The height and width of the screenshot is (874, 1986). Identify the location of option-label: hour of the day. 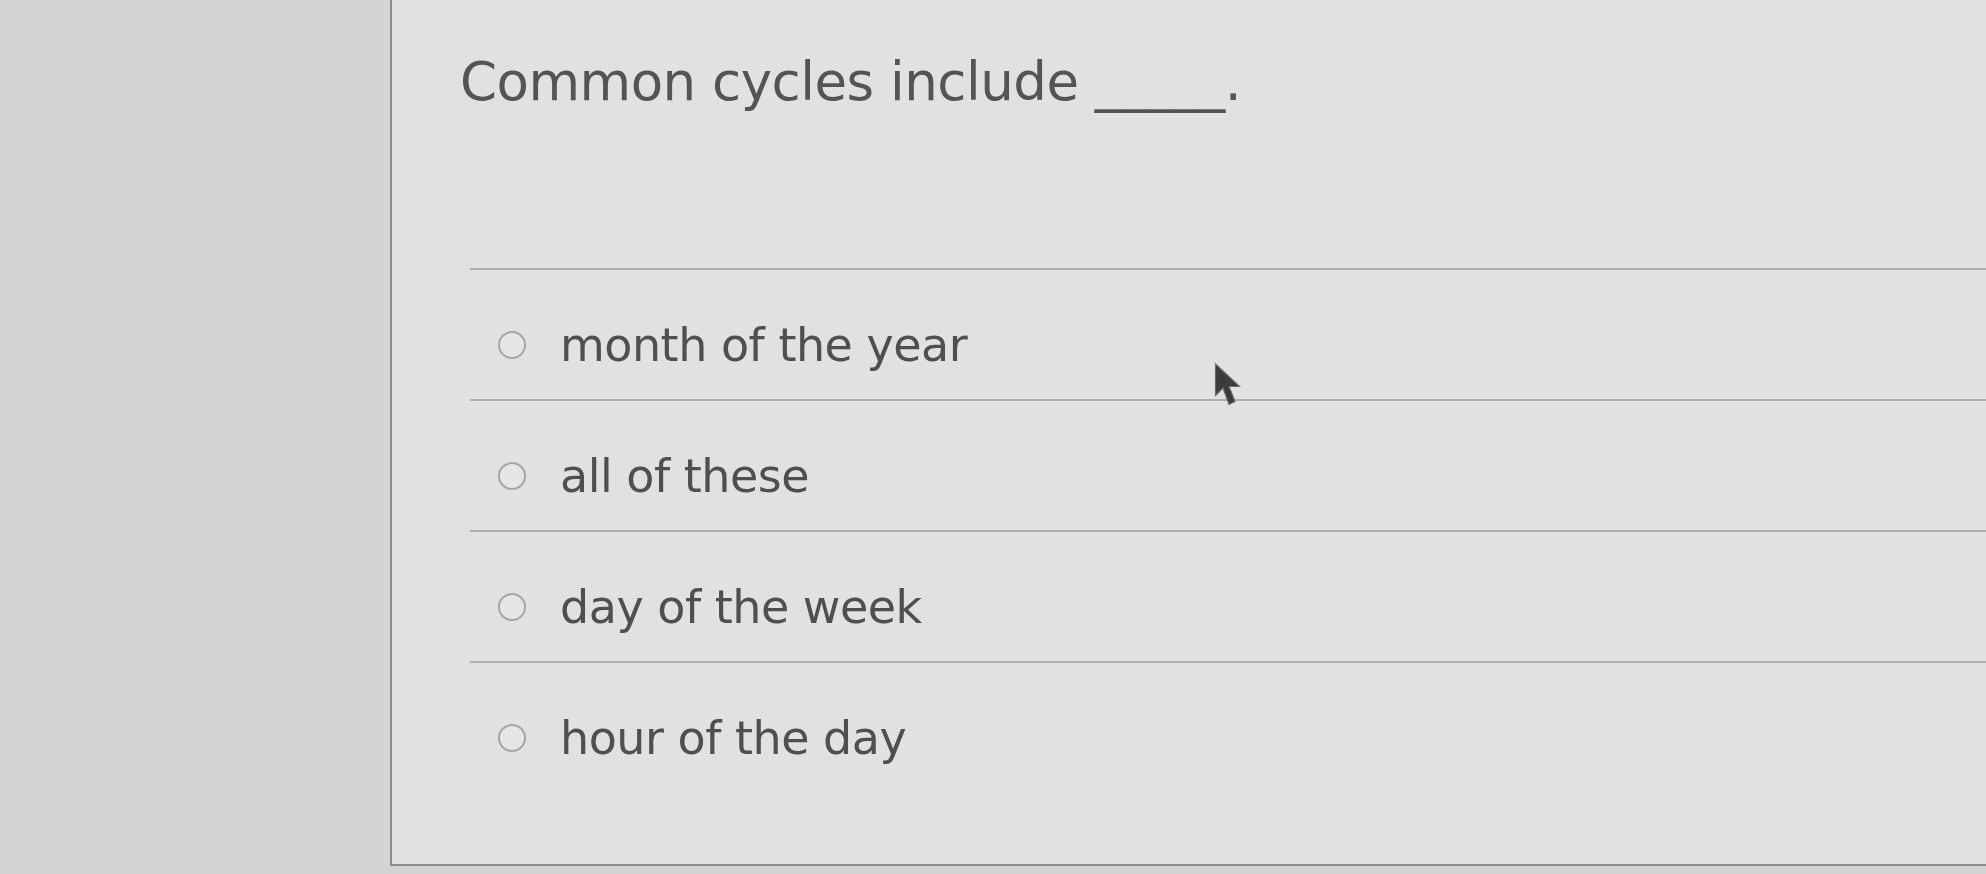
(733, 737).